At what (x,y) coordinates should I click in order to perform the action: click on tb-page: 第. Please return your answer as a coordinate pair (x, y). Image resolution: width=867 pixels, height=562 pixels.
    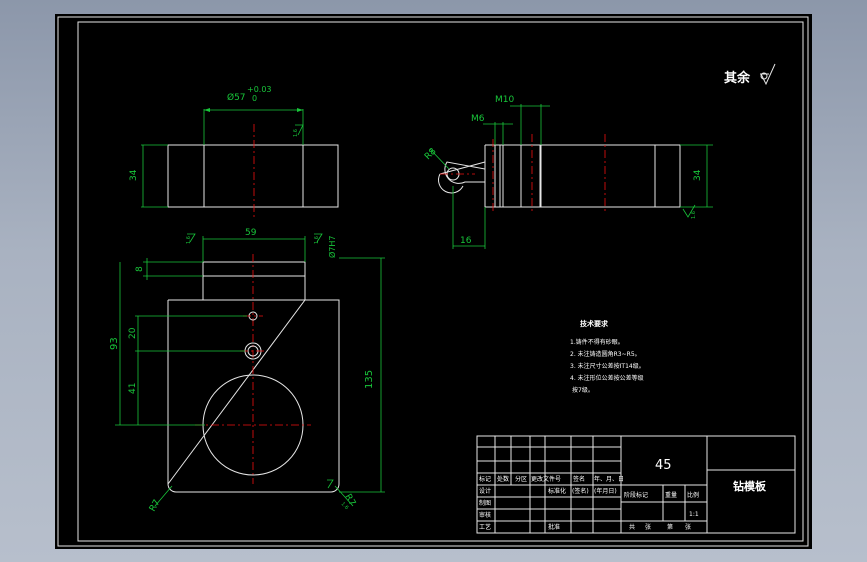
    Looking at the image, I should click on (670, 527).